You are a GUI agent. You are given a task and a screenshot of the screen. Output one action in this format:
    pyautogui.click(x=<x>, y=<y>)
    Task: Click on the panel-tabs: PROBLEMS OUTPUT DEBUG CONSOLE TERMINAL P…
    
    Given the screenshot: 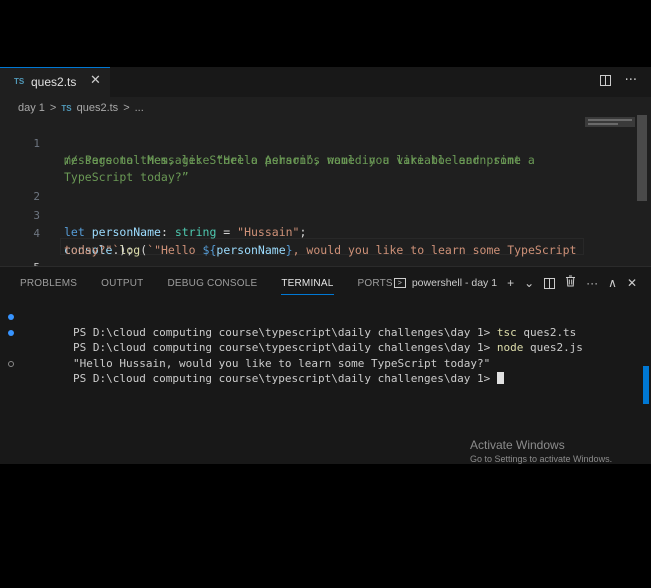 What is the action you would take?
    pyautogui.click(x=218, y=286)
    